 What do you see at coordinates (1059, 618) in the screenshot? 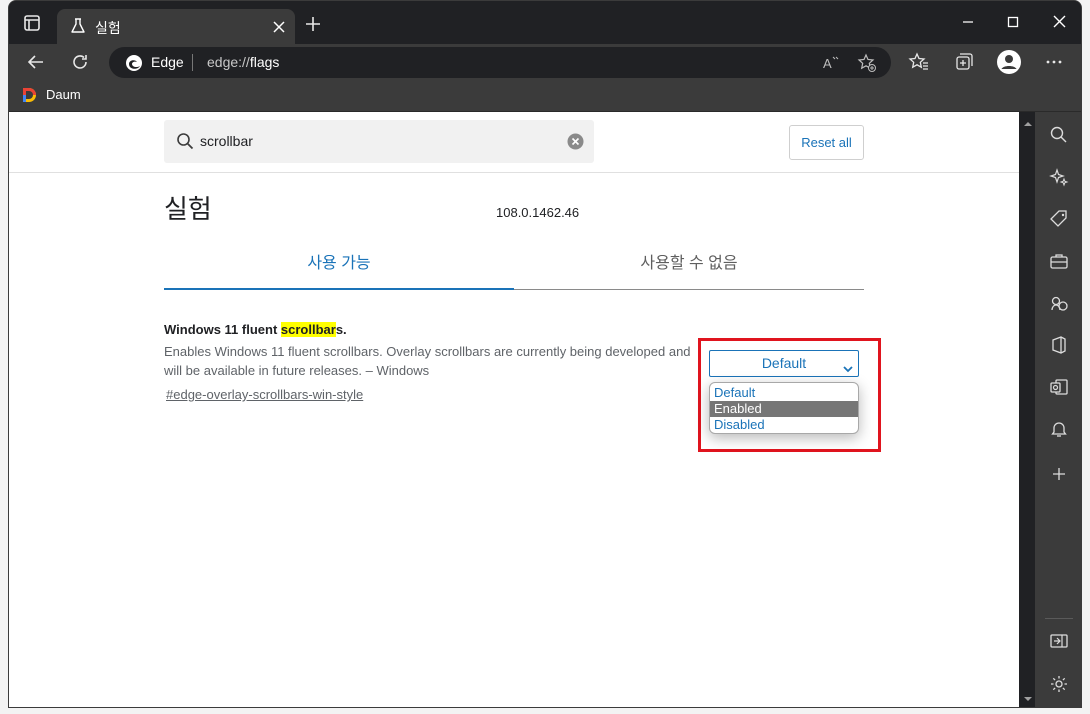
I see `sidebar-divider` at bounding box center [1059, 618].